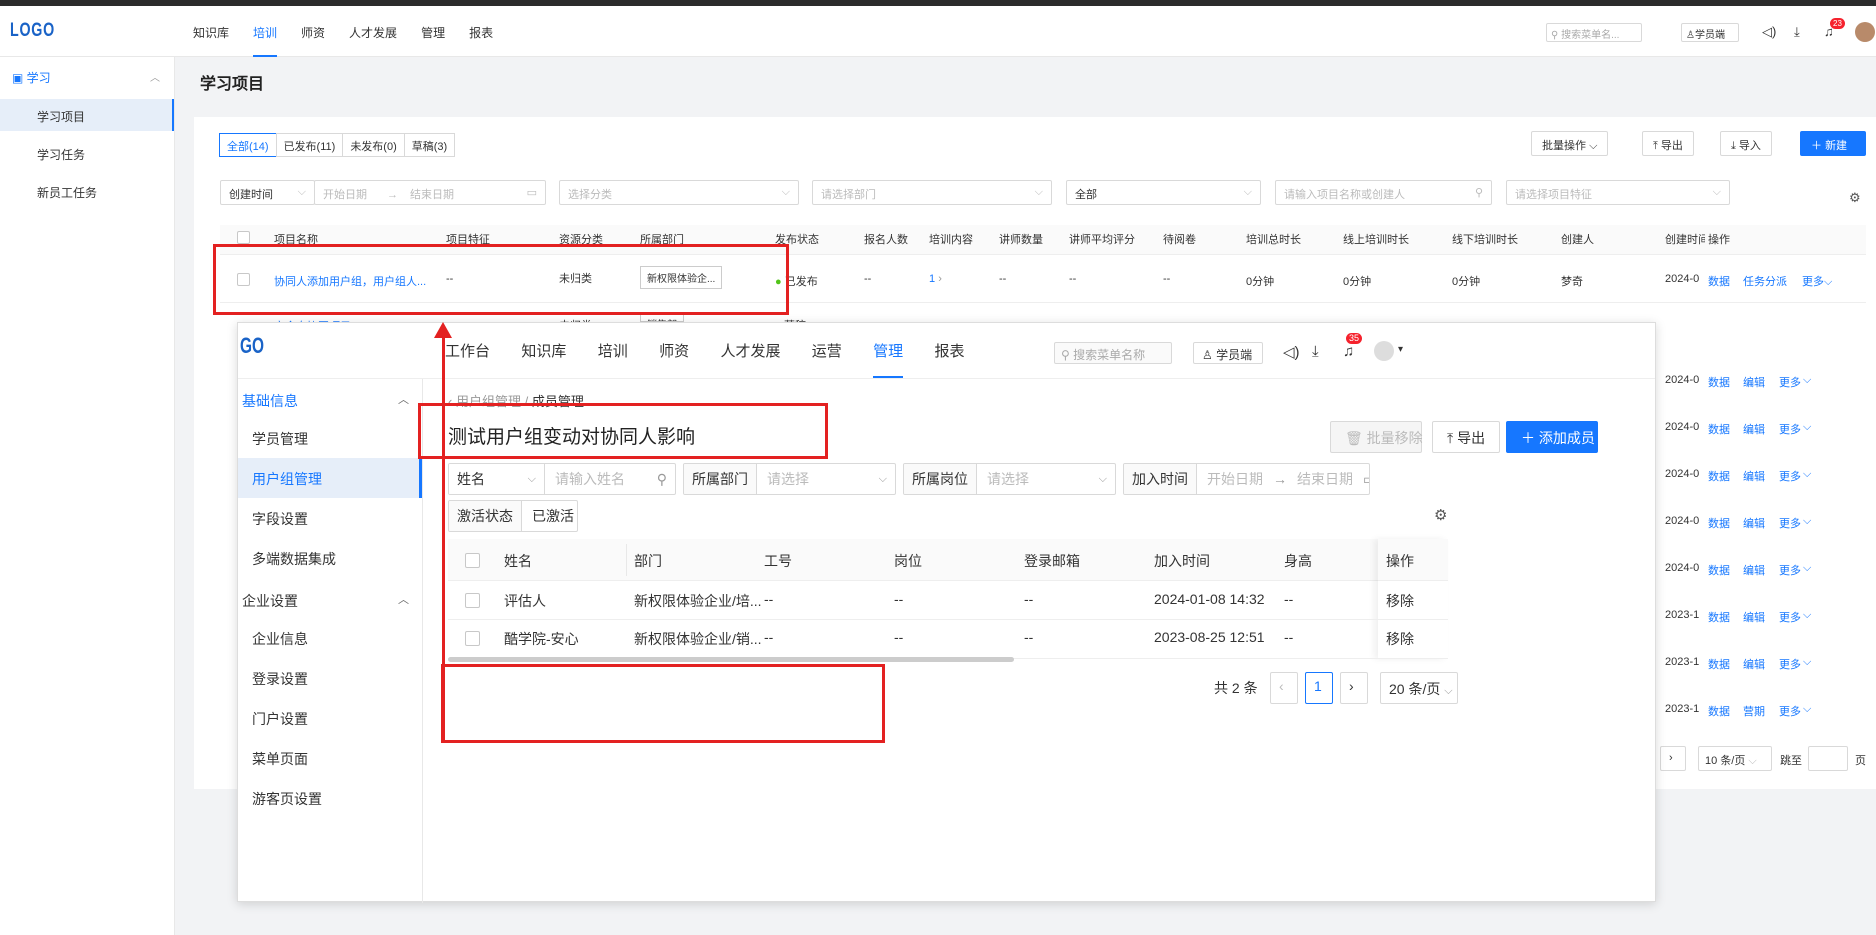 The image size is (1876, 935). I want to click on sidebar-item-data-integration: 多端数据集成, so click(330, 558).